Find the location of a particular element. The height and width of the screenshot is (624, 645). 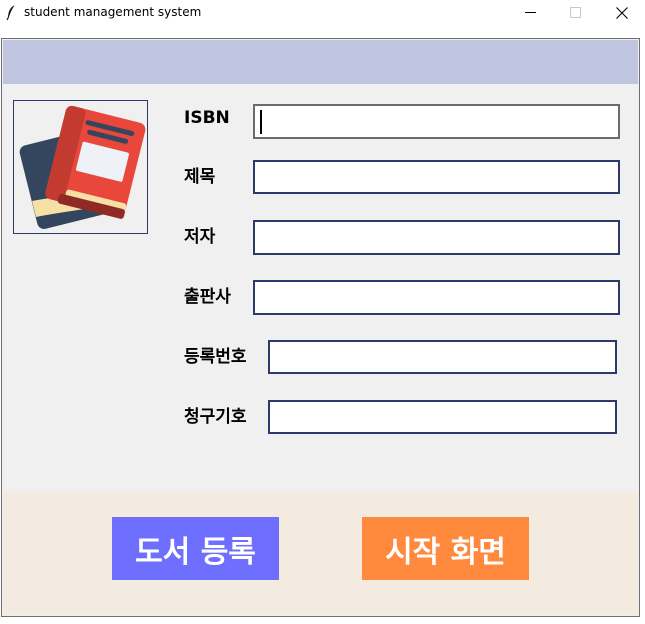

maximize-button is located at coordinates (576, 13).